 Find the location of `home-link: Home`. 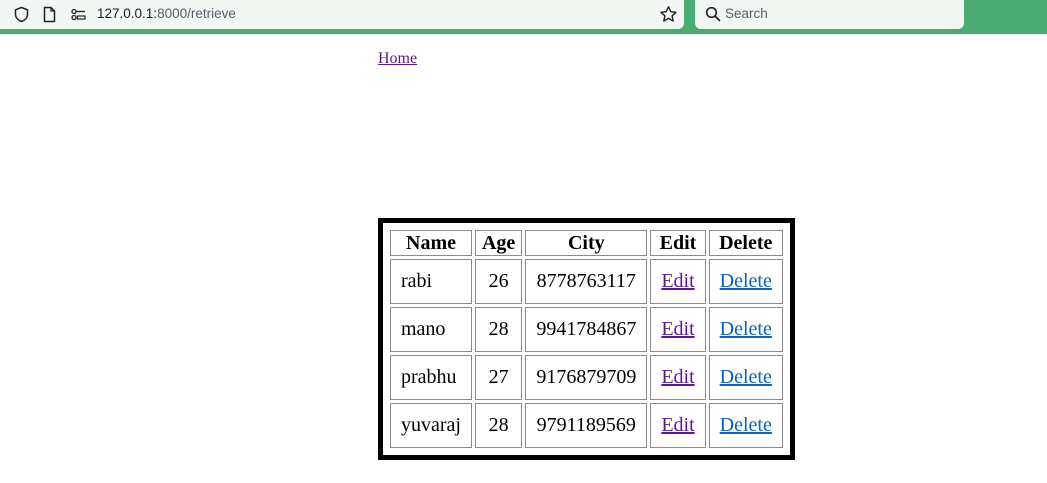

home-link: Home is located at coordinates (397, 59).